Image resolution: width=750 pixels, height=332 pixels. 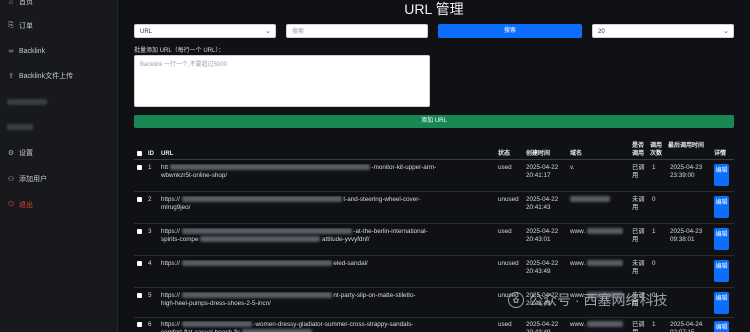 What do you see at coordinates (40, 76) in the screenshot?
I see `sidebar-item-backlink-upload: ⇪ Backlink文件上传` at bounding box center [40, 76].